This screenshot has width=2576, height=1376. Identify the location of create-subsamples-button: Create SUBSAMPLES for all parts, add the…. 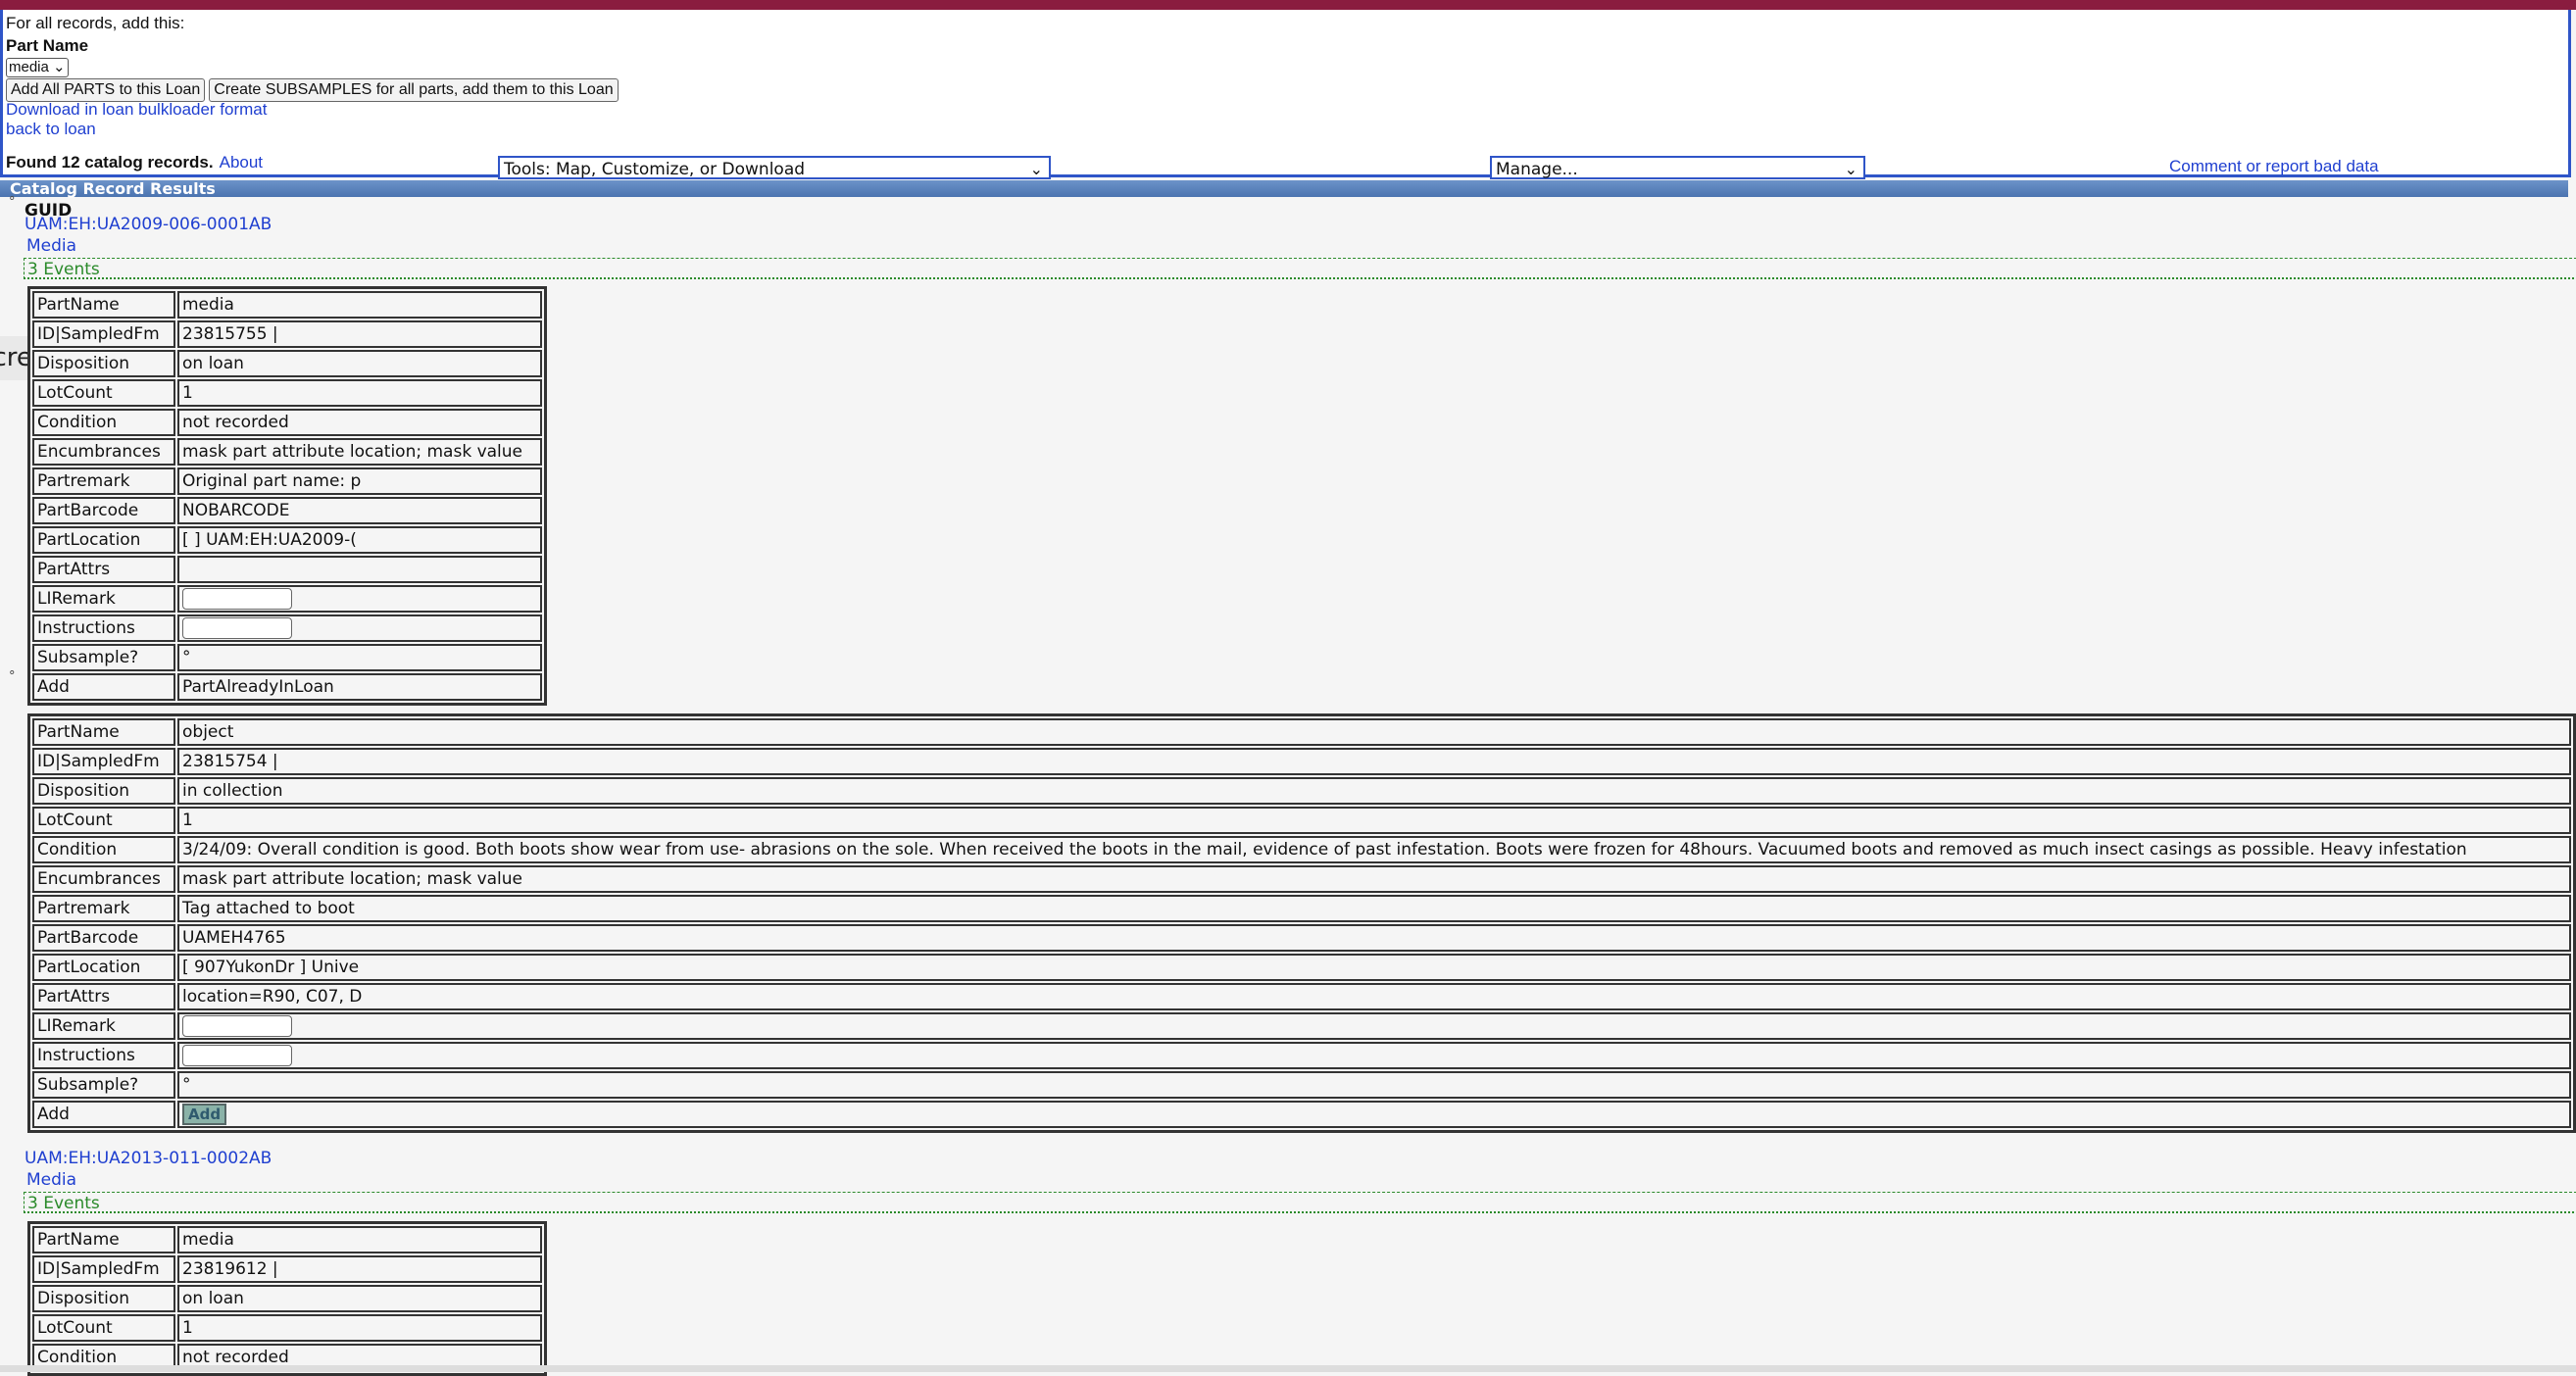
(414, 90).